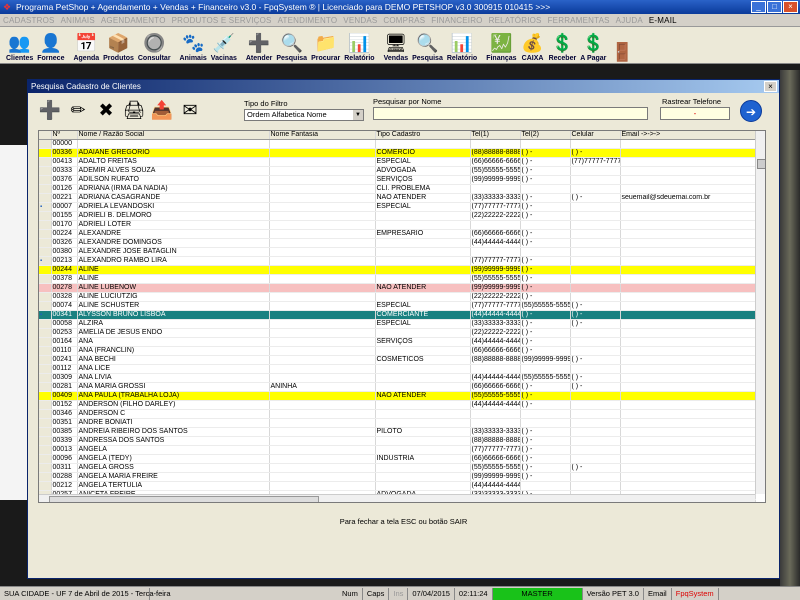 This screenshot has height=600, width=800. Describe the element at coordinates (322, 135) in the screenshot. I see `column-header-2: Nome Fantasia` at that location.